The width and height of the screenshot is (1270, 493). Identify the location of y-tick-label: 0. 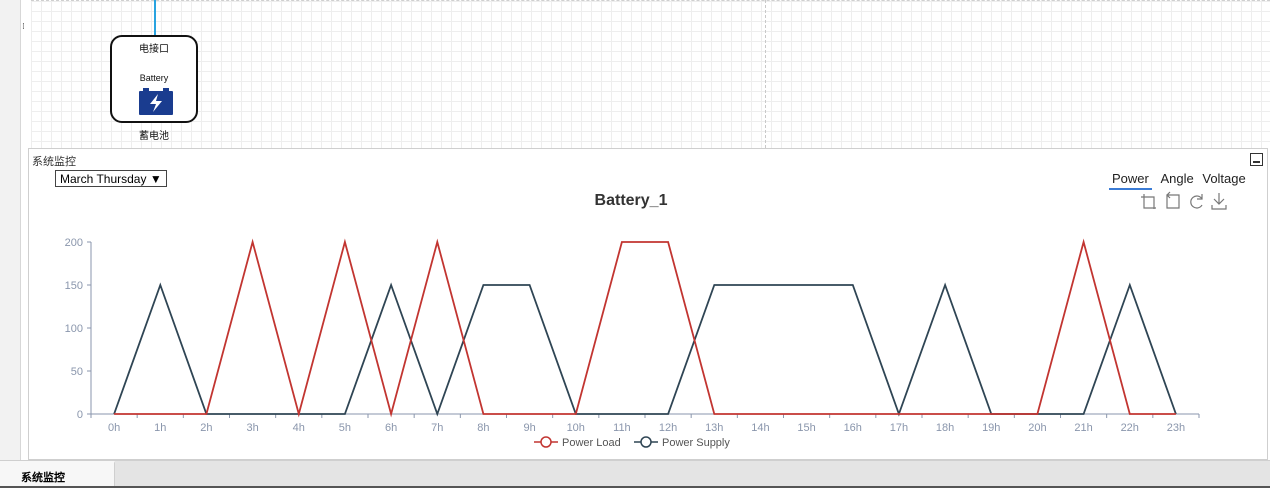
(80, 415).